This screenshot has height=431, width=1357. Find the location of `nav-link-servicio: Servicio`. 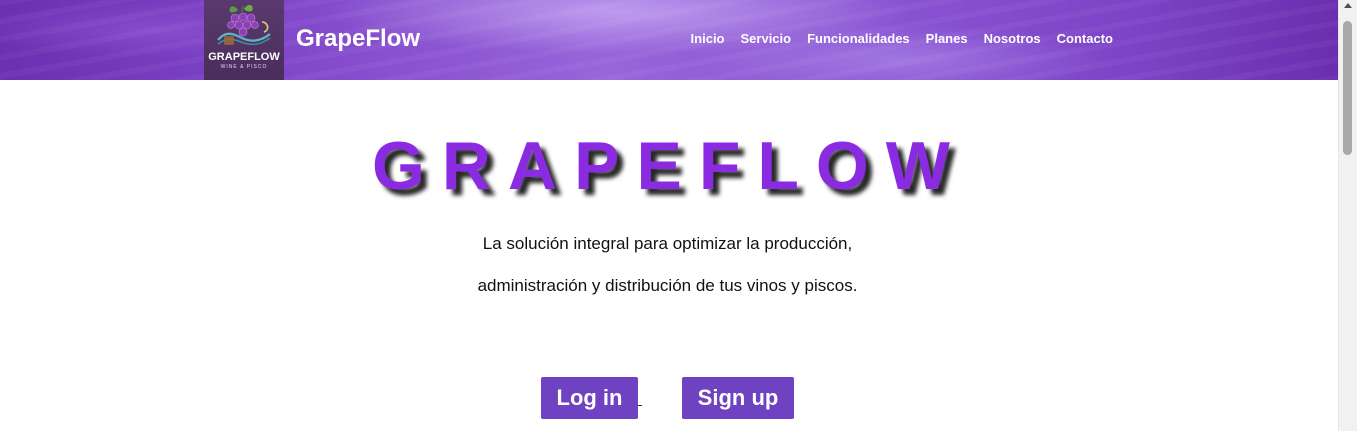

nav-link-servicio: Servicio is located at coordinates (766, 38).